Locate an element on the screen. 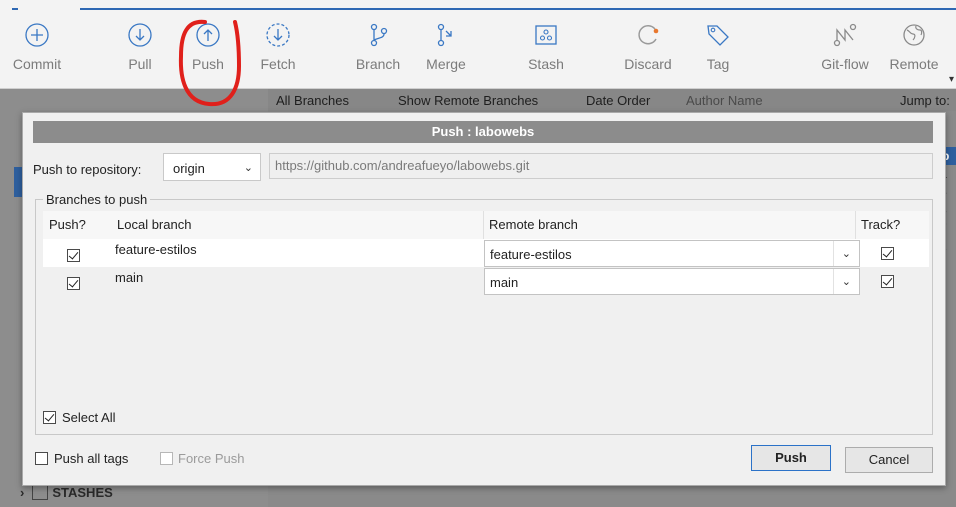 Image resolution: width=956 pixels, height=507 pixels. discard-label: Discard is located at coordinates (648, 64).